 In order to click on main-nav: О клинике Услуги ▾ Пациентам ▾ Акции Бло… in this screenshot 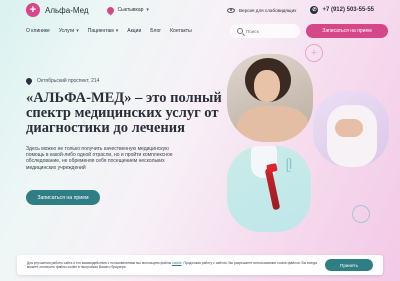, I will do `click(207, 31)`.